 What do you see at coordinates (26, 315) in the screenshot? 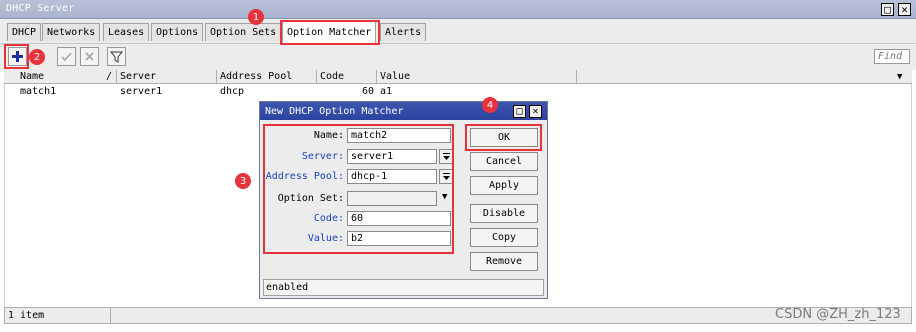
I see `item-count: 1 item` at bounding box center [26, 315].